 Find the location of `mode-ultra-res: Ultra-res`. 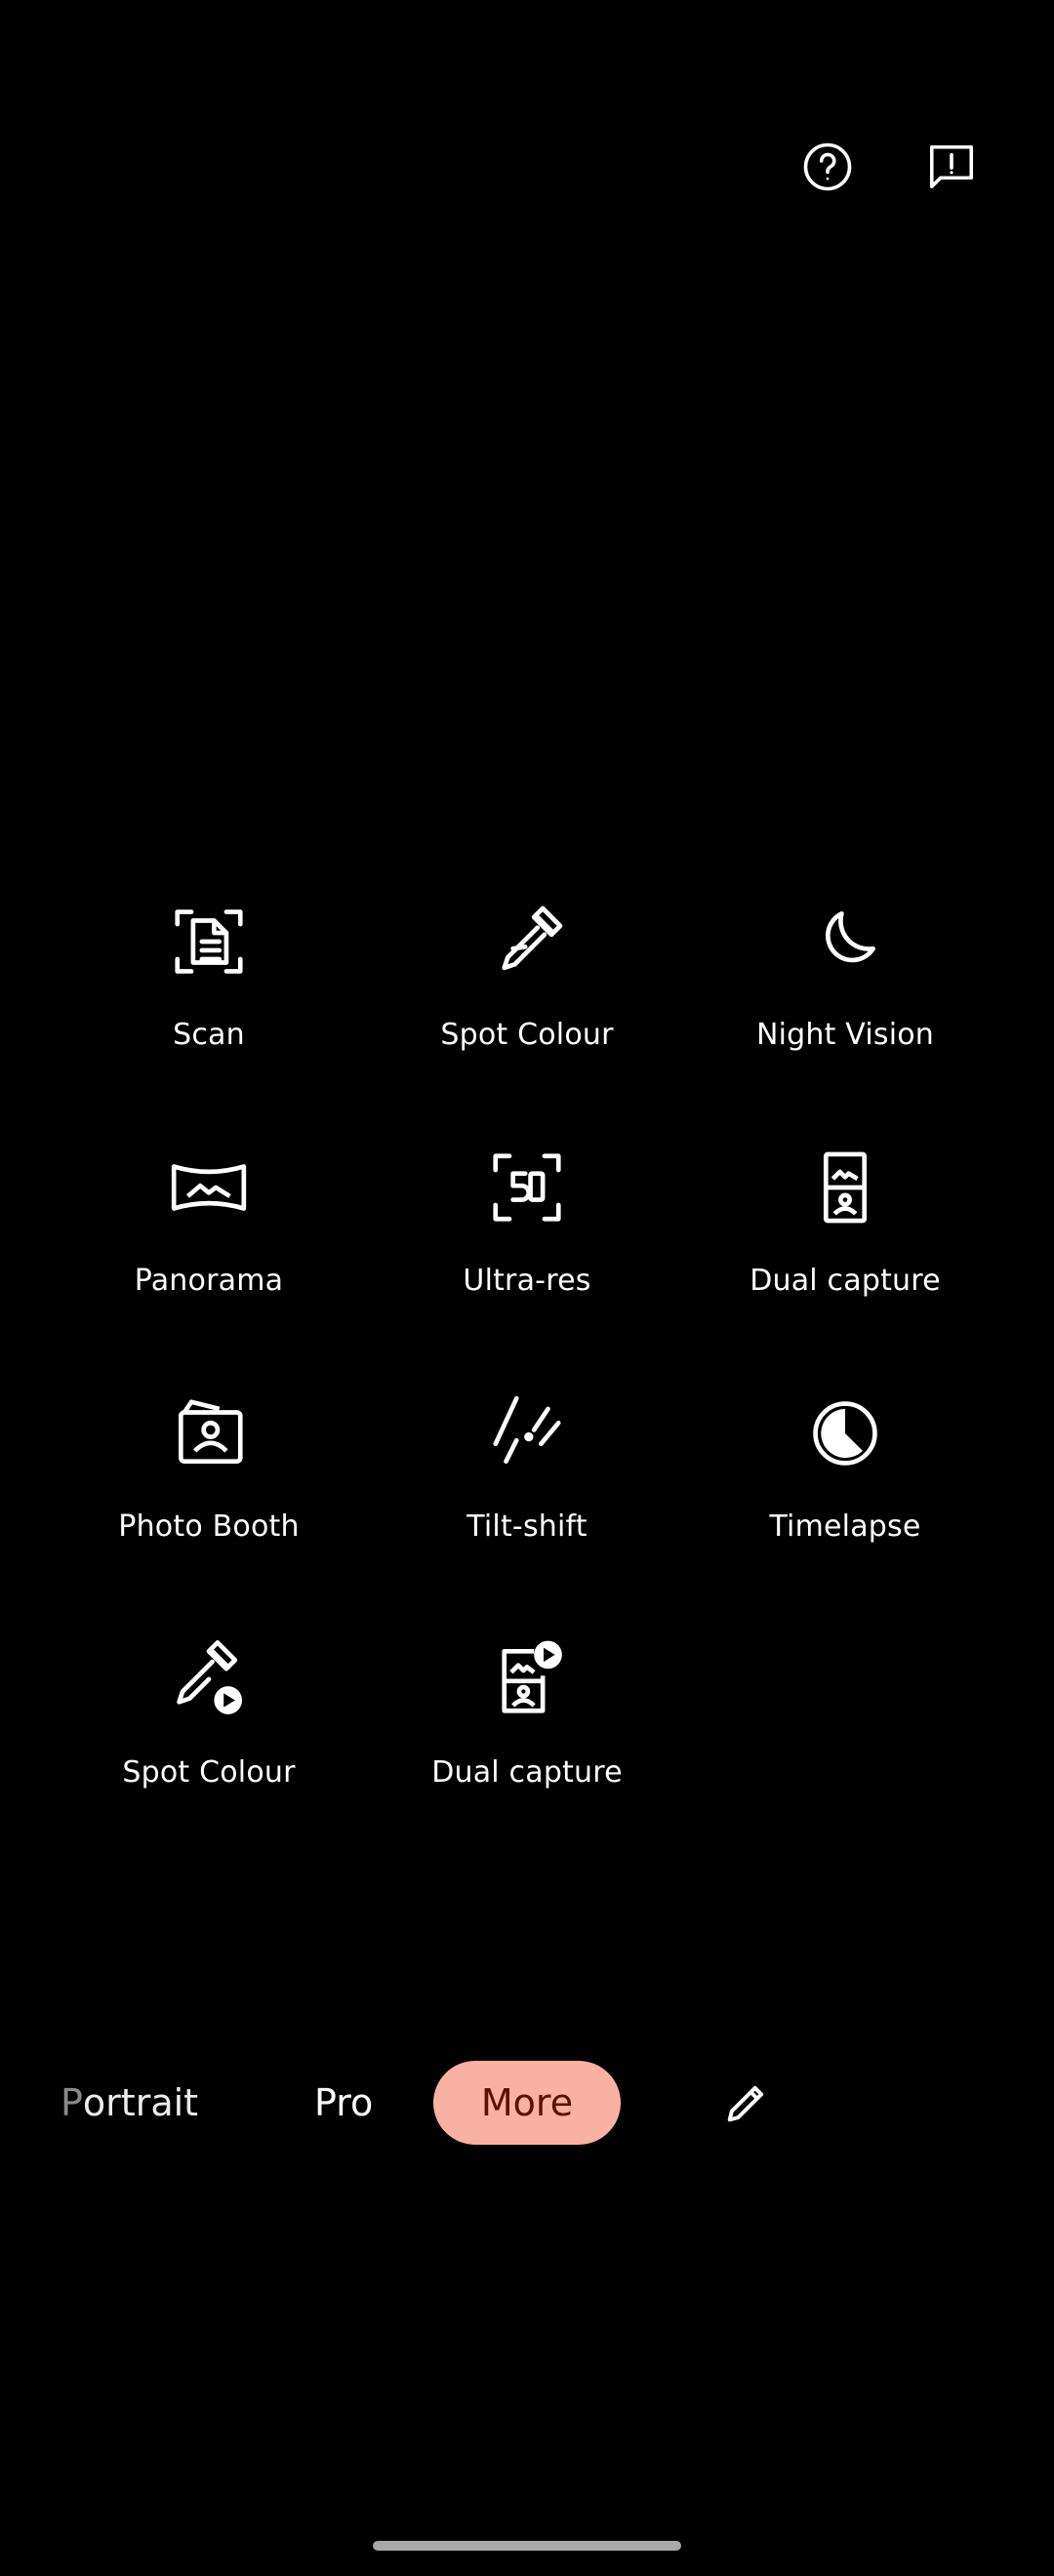

mode-ultra-res: Ultra-res is located at coordinates (527, 1231).